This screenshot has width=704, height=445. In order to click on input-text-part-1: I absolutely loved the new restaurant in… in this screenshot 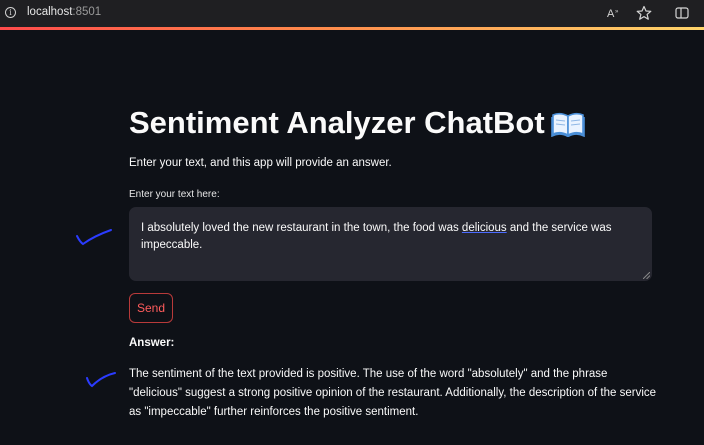, I will do `click(301, 228)`.